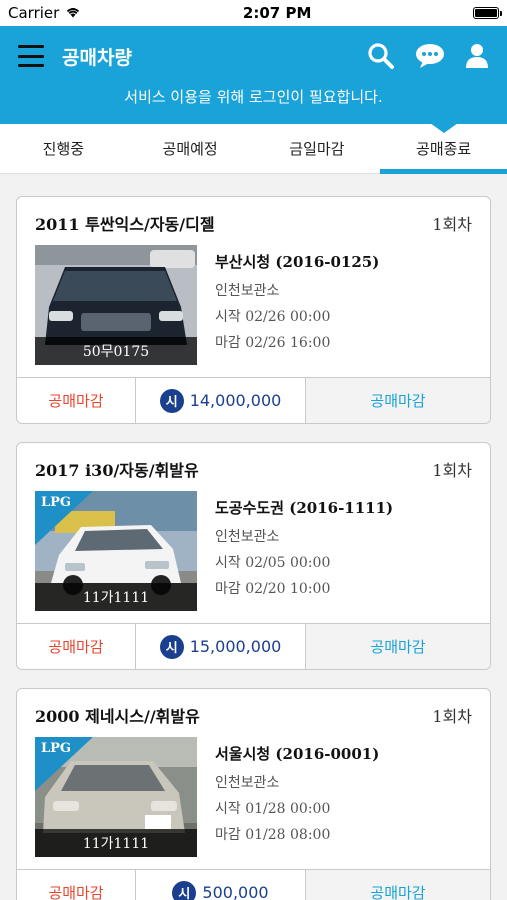 Image resolution: width=507 pixels, height=900 pixels. I want to click on vehicle-title: 2011 투싼익스/자동/디젤, so click(125, 224).